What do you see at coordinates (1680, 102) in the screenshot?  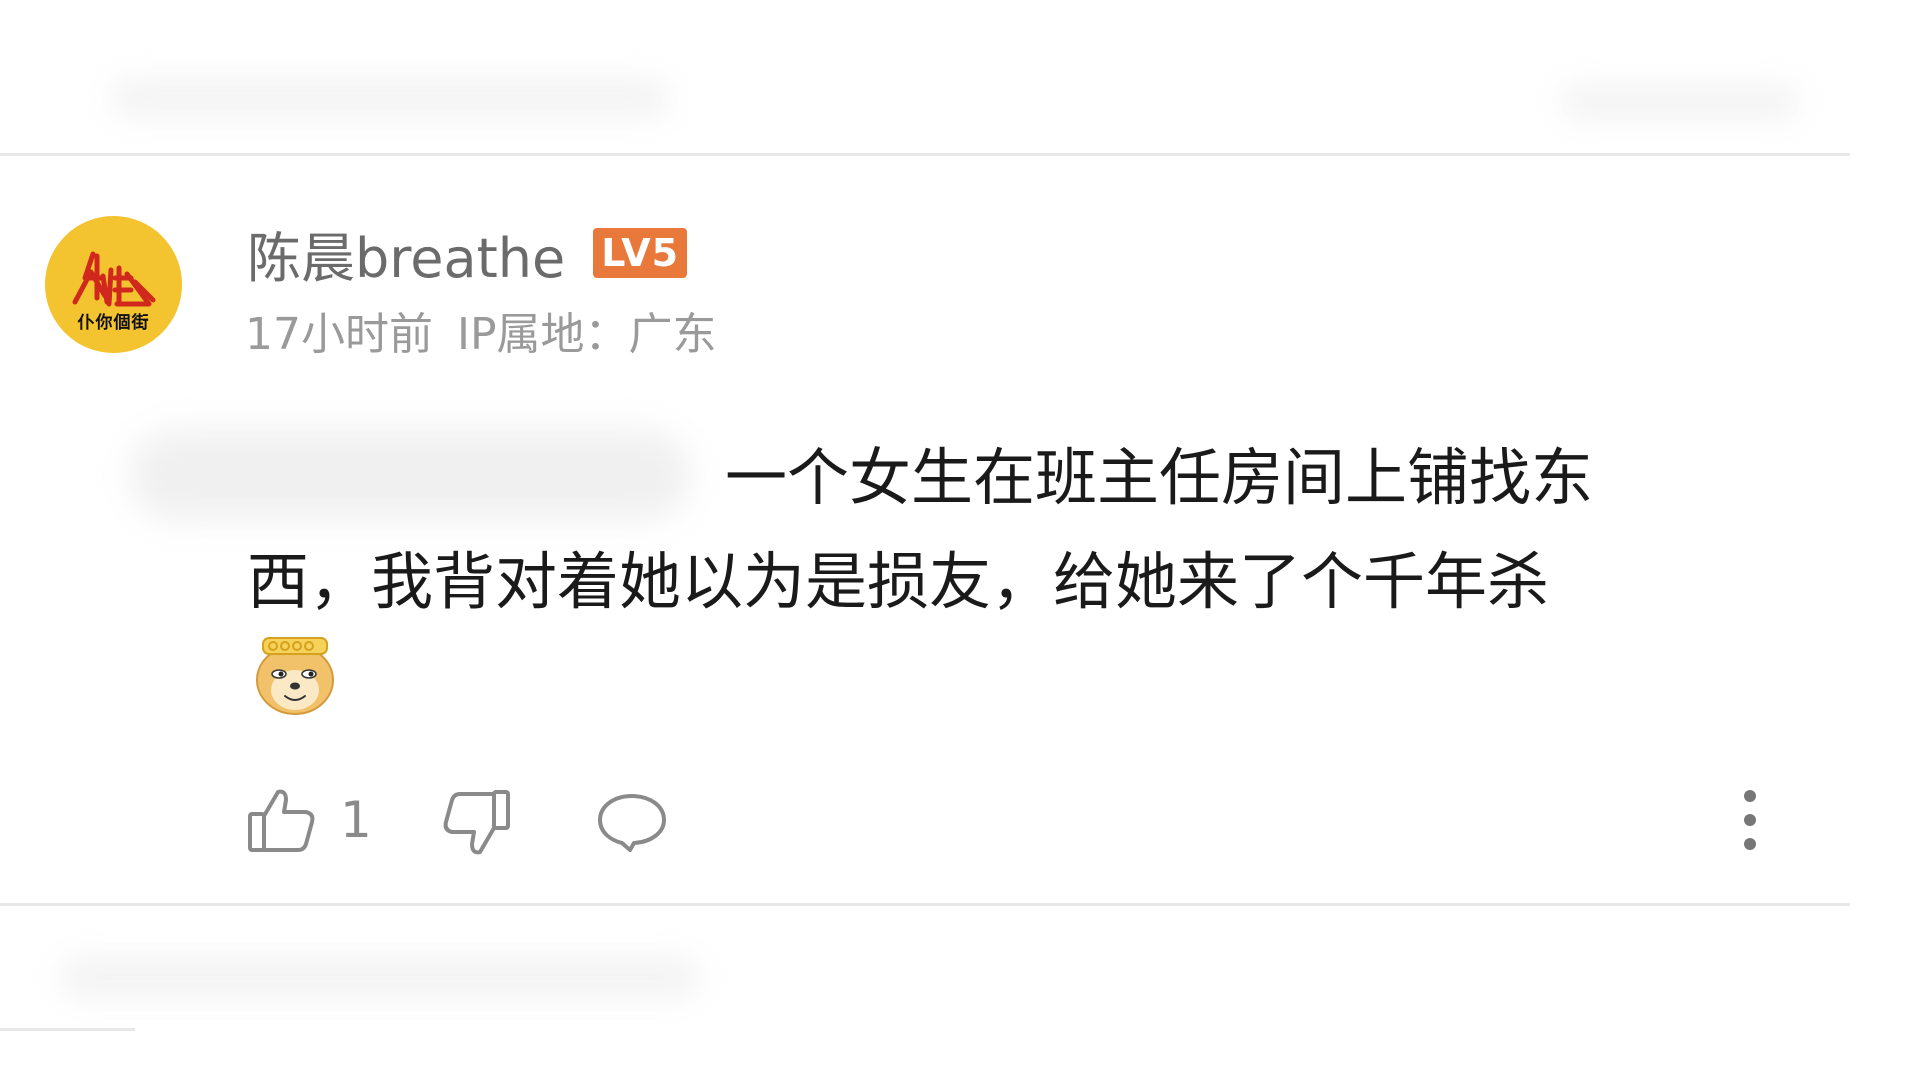 I see `blurred-previous-comment-right` at bounding box center [1680, 102].